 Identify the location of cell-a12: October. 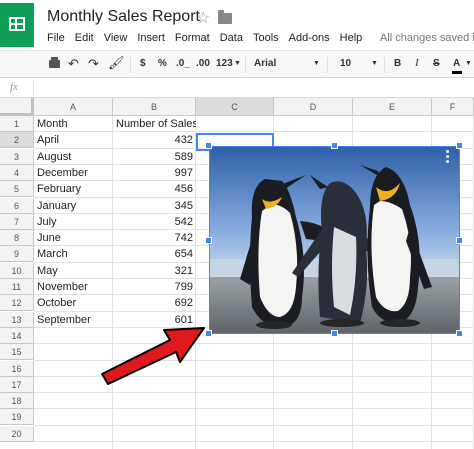
(73, 303).